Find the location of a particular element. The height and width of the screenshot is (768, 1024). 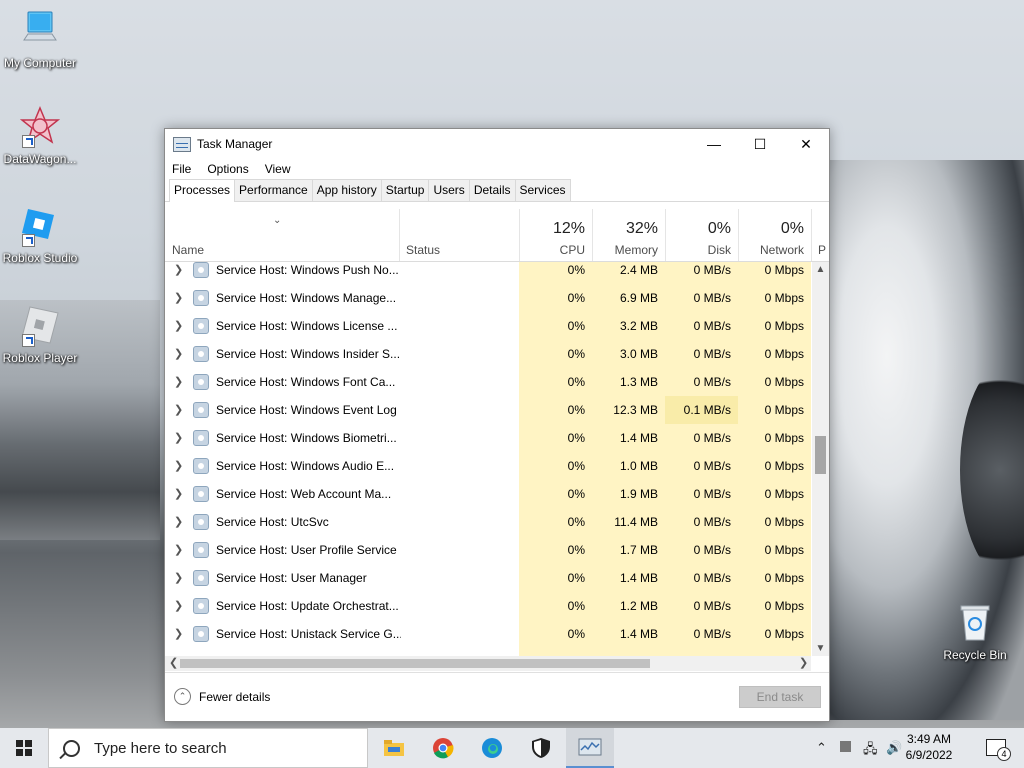

start-button is located at coordinates (24, 748).